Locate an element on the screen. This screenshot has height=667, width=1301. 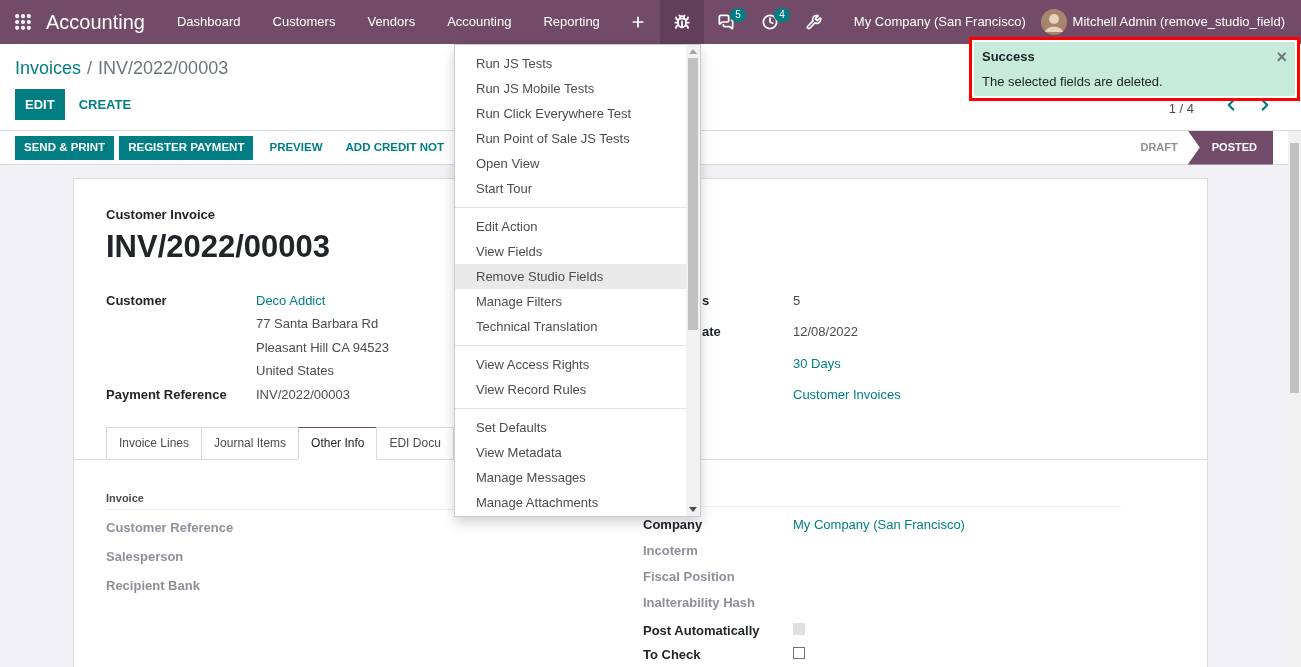
field-value: 77 Santa Barbara Rd is located at coordinates (317, 324).